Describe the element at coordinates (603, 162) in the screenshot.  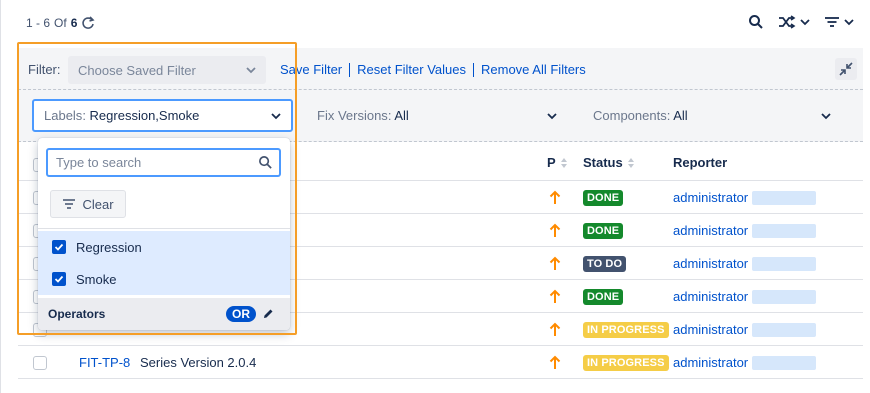
I see `status-header-label: Status` at that location.